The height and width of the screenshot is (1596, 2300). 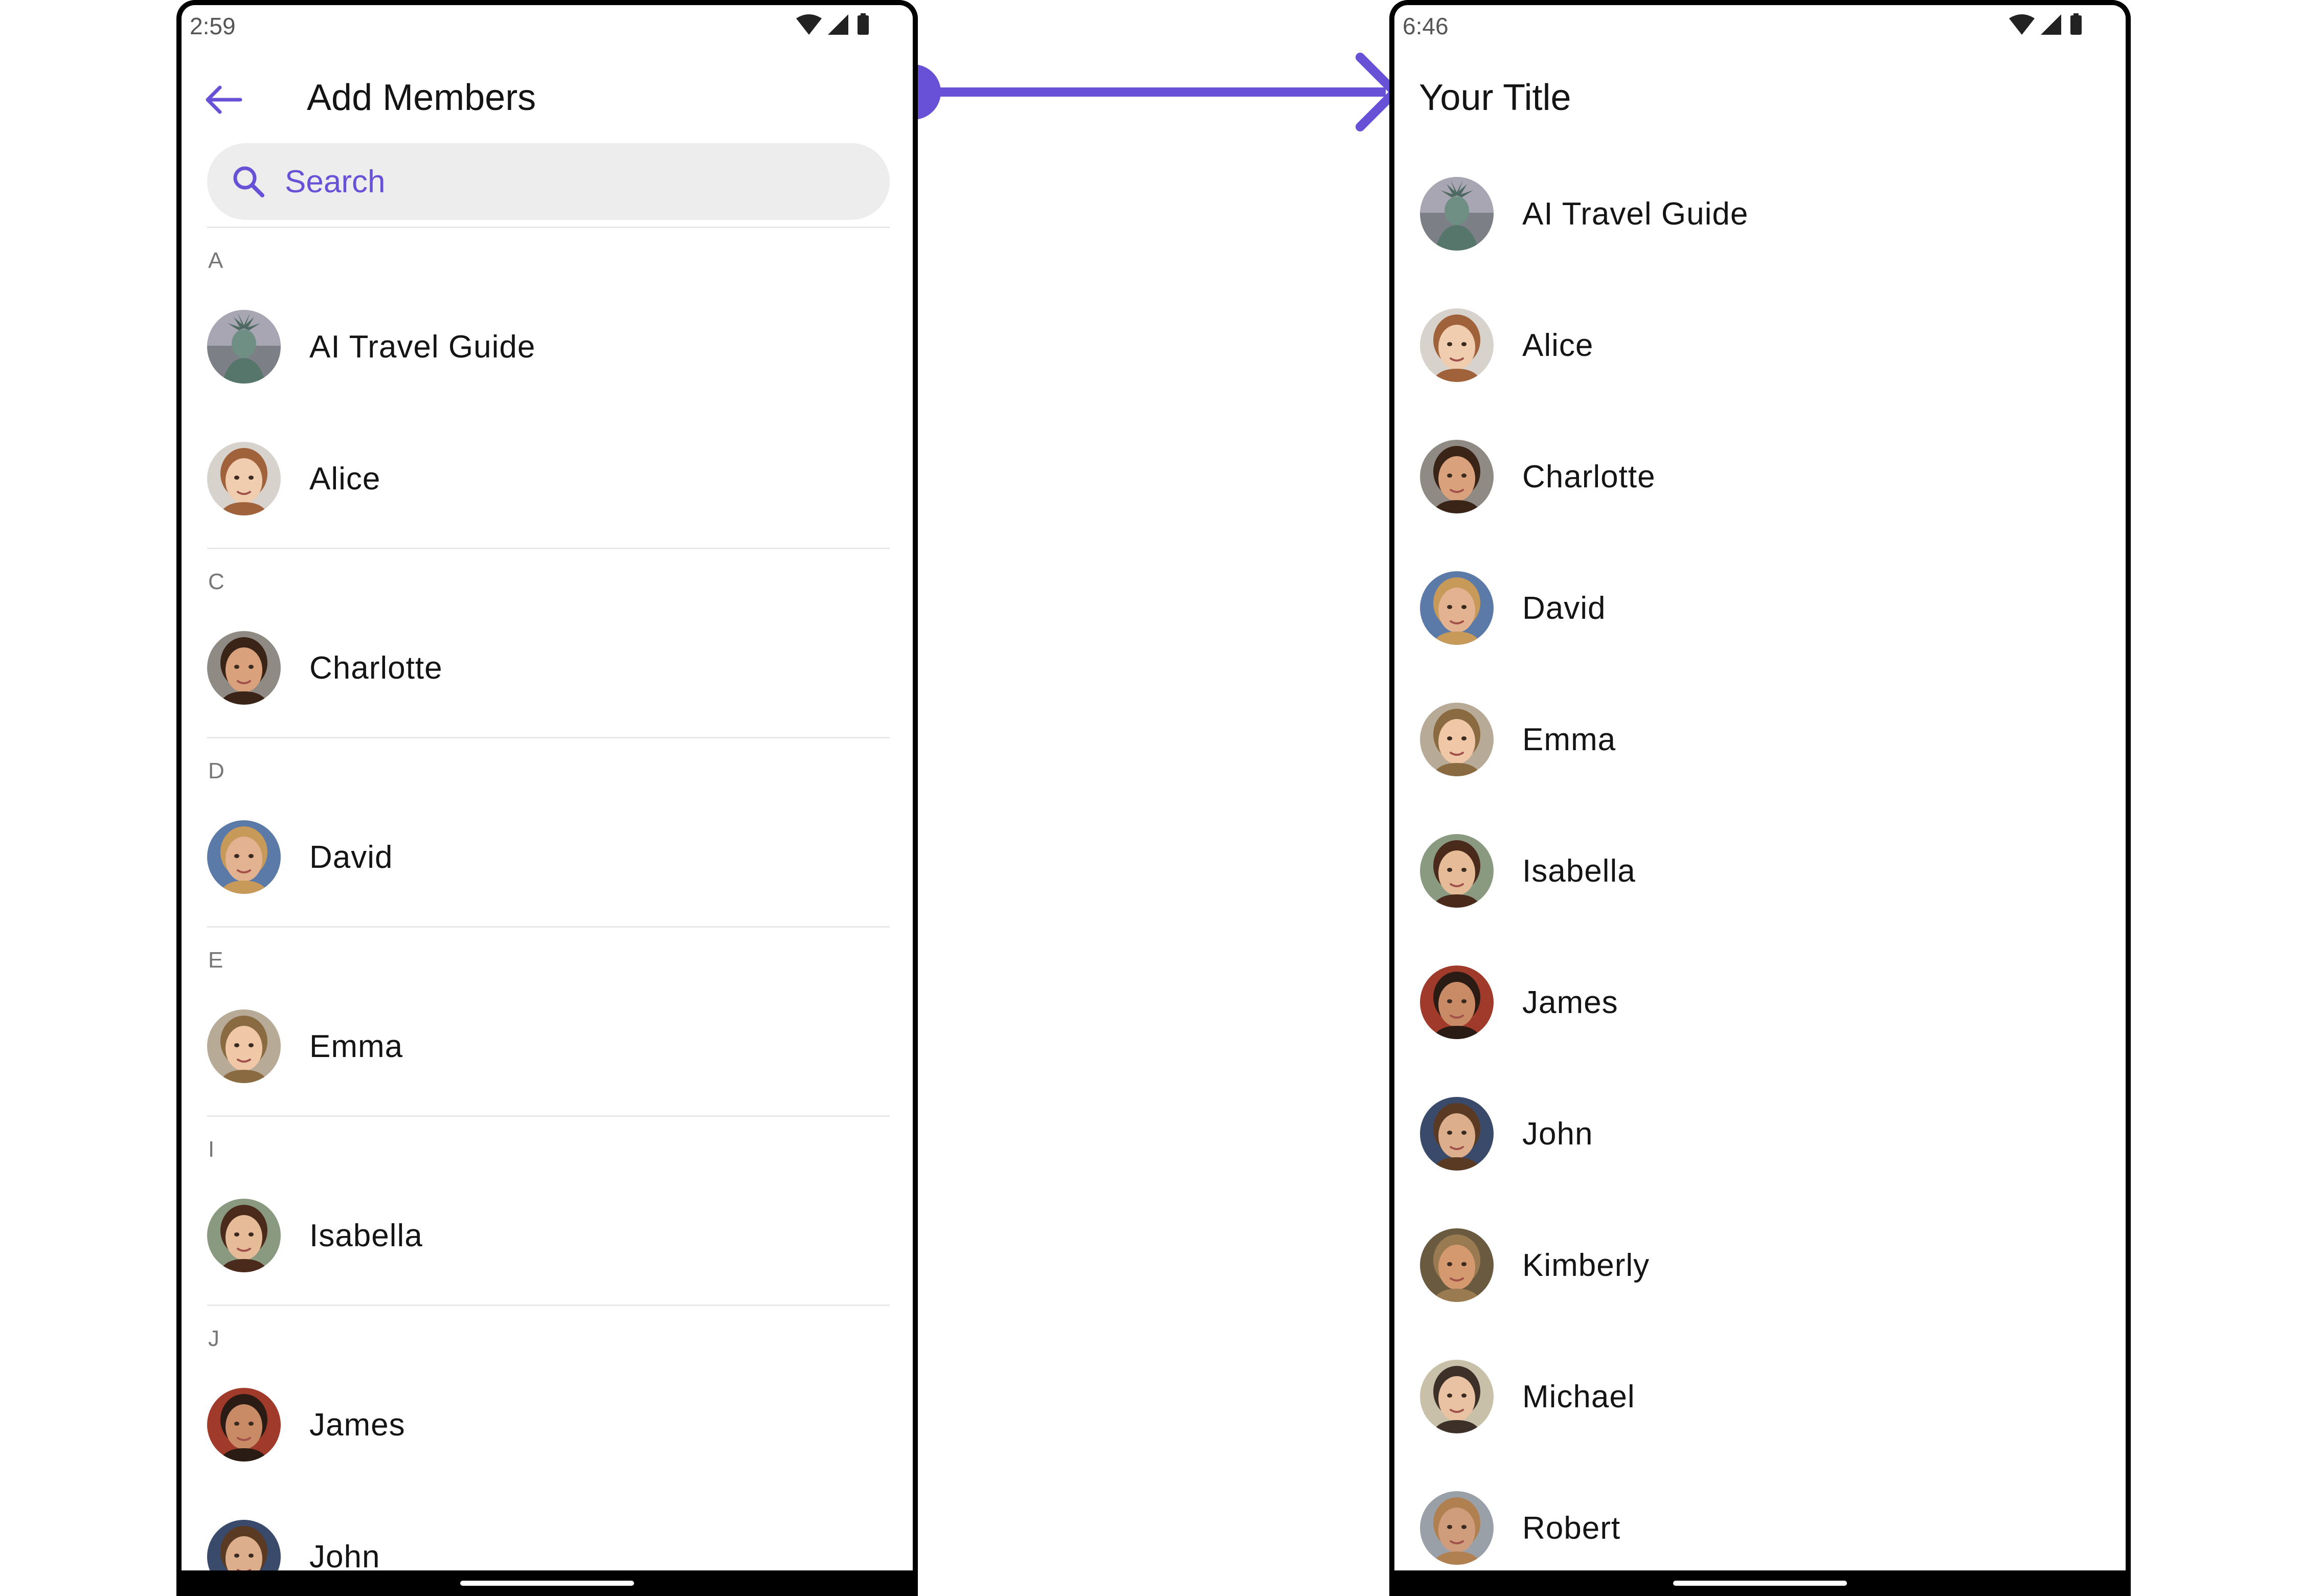 What do you see at coordinates (547, 26) in the screenshot?
I see `status-bar: 2:59` at bounding box center [547, 26].